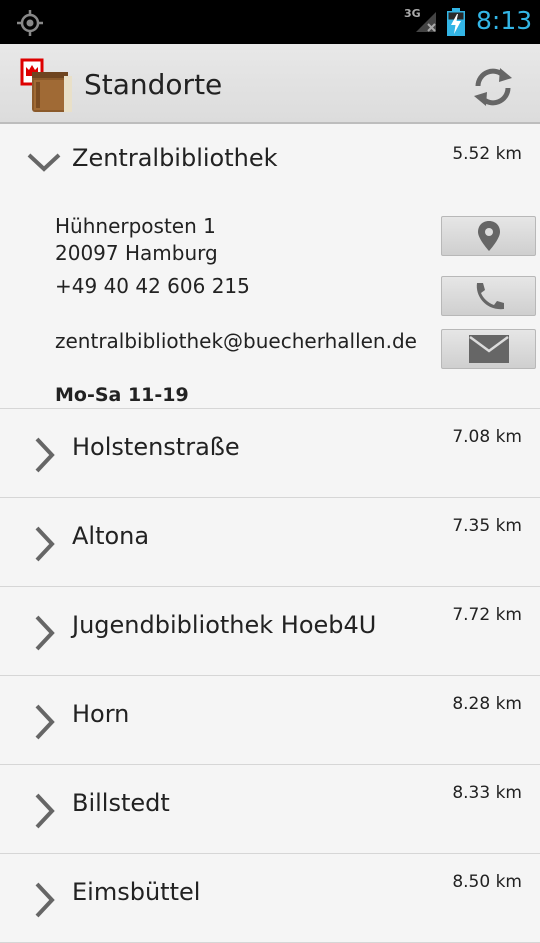  Describe the element at coordinates (487, 437) in the screenshot. I see `location-distance: 7.08 km` at that location.